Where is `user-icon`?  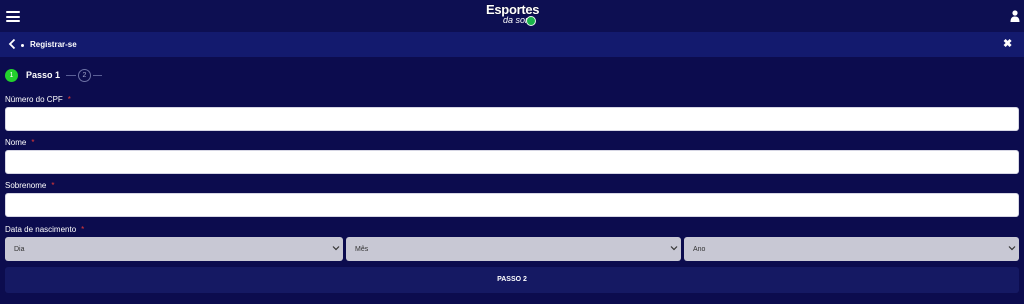
user-icon is located at coordinates (1015, 16).